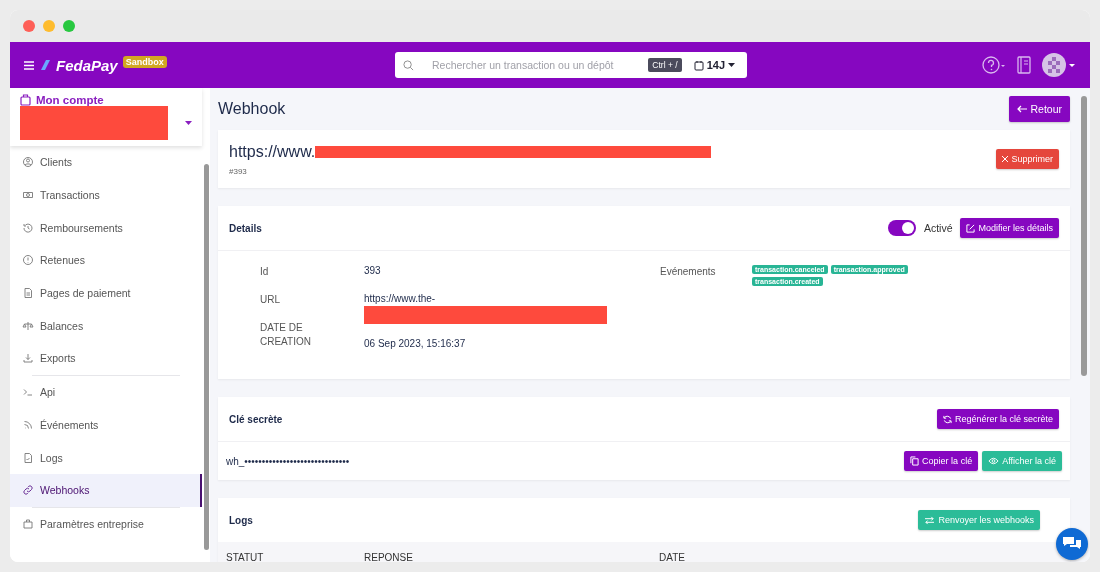 The height and width of the screenshot is (572, 1100). What do you see at coordinates (571, 65) in the screenshot?
I see `search-field: Rechercher un transaction ou un dépôt Ctrl + / 14J` at bounding box center [571, 65].